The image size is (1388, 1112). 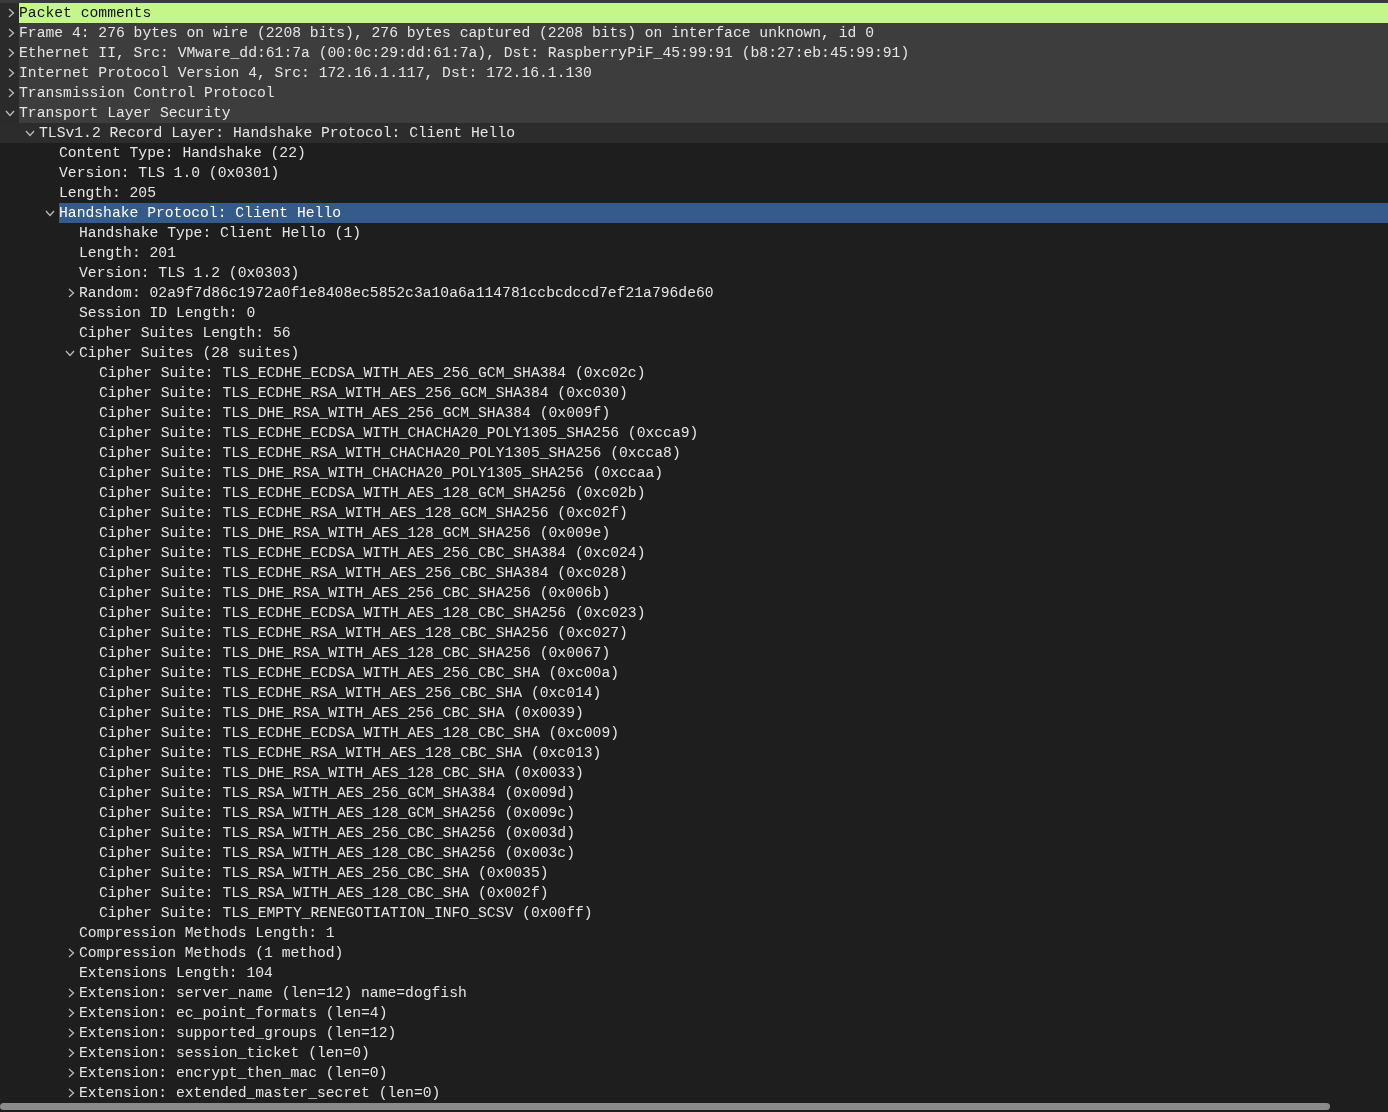 I want to click on tree-item: Content Type: Handshake (22), so click(x=723, y=153).